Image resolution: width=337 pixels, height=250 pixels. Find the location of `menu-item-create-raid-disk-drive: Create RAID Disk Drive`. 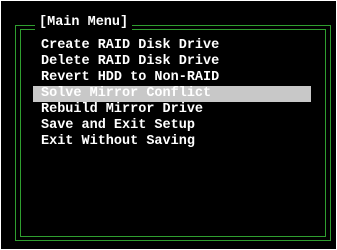

menu-item-create-raid-disk-drive: Create RAID Disk Drive is located at coordinates (172, 46).